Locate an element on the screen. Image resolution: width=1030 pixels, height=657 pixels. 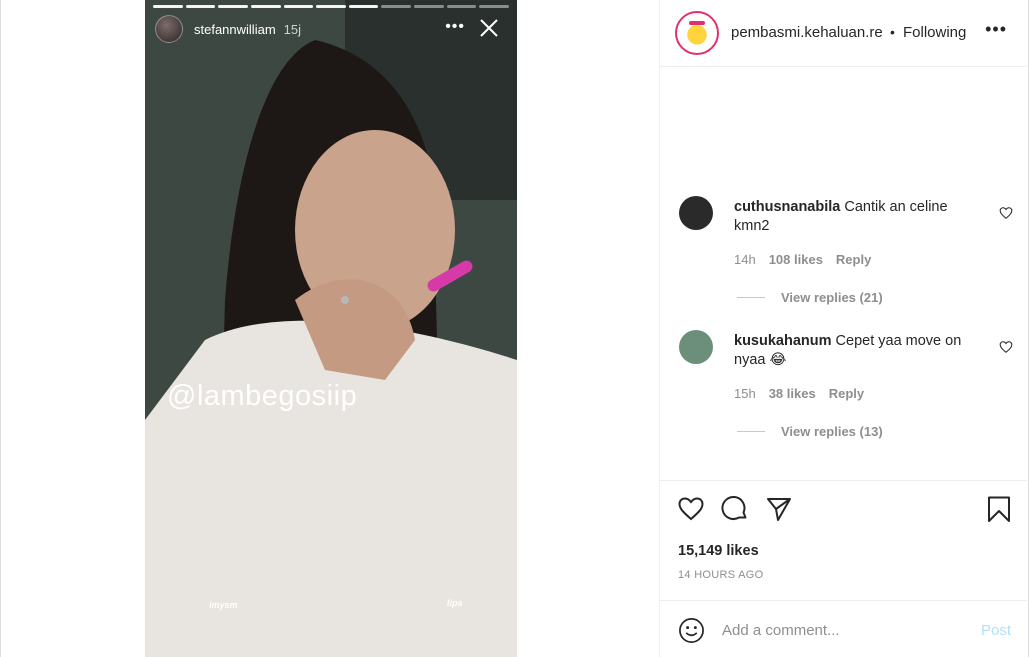
post-header: pembasmi.kehaluan.re • Following ••• is located at coordinates (844, 33).